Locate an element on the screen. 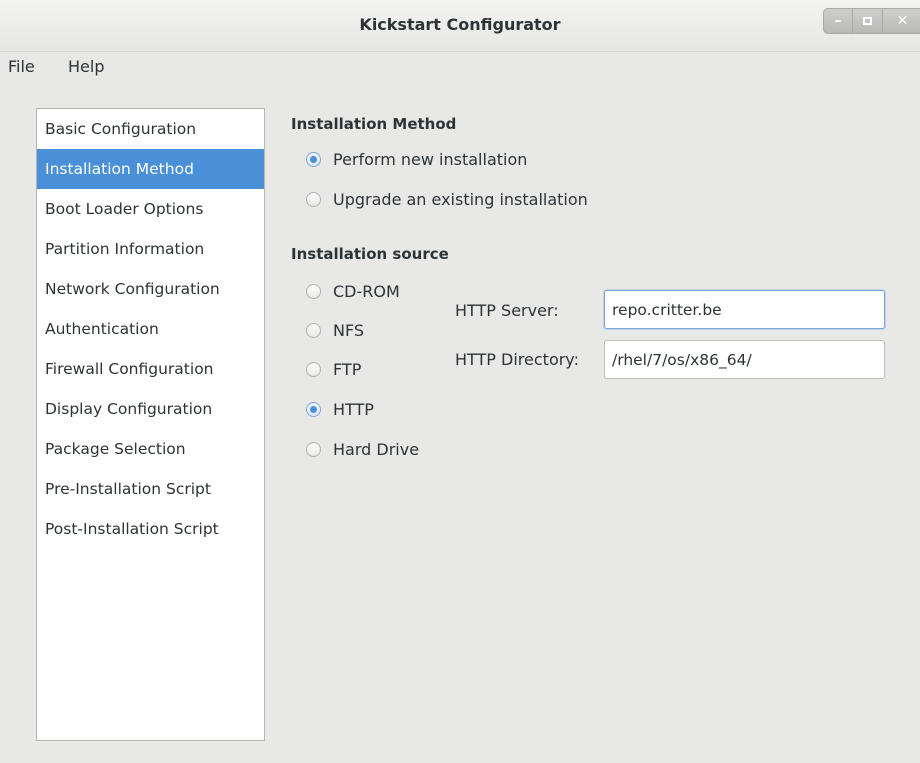 This screenshot has width=920, height=763. category-pre-installation-script: Pre-Installation Script is located at coordinates (150, 489).